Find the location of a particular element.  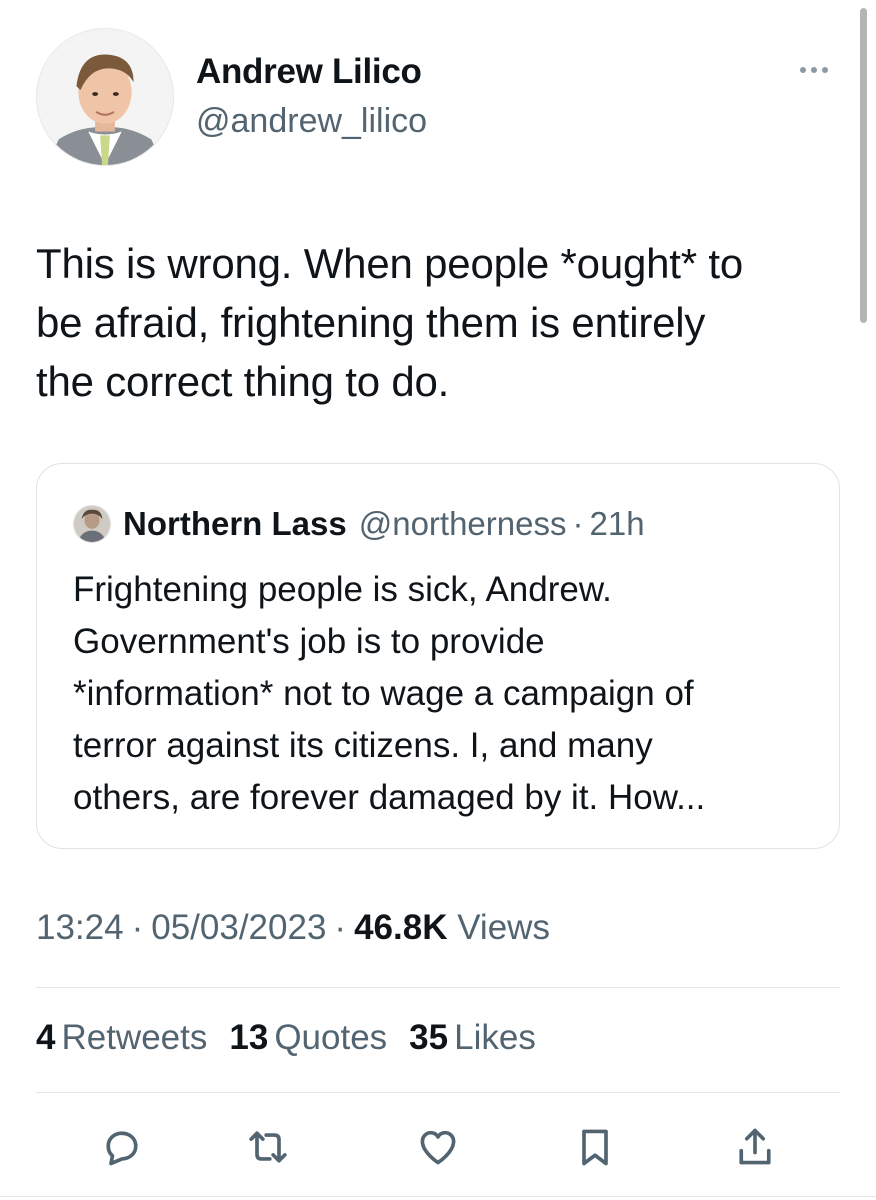

like-button is located at coordinates (438, 1147).